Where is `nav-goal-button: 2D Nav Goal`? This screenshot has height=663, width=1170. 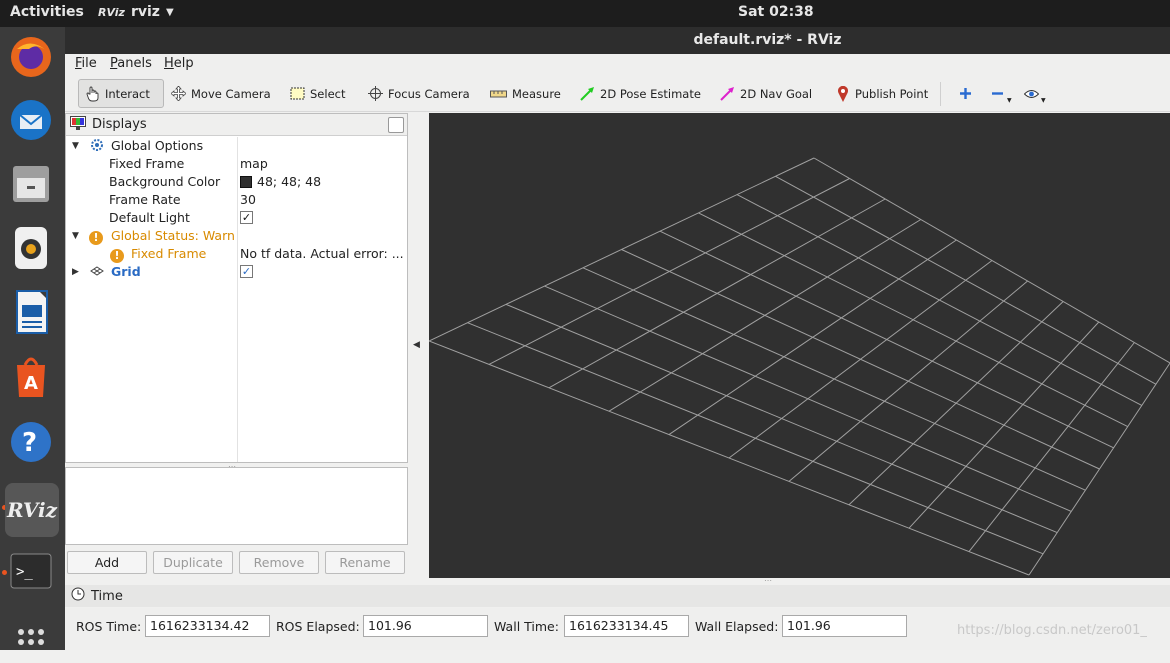 nav-goal-button: 2D Nav Goal is located at coordinates (766, 93).